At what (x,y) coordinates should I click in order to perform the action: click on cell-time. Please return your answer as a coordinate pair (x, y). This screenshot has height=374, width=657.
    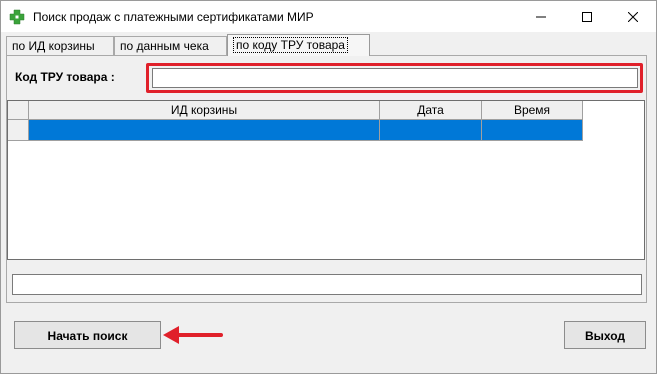
    Looking at the image, I should click on (532, 130).